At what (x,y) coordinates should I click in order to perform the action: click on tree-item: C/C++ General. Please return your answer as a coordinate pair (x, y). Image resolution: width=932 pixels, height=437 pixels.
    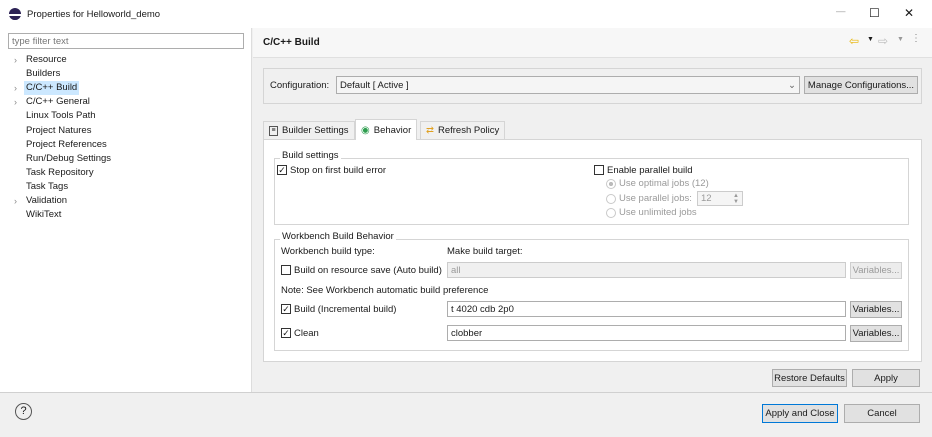
    Looking at the image, I should click on (58, 102).